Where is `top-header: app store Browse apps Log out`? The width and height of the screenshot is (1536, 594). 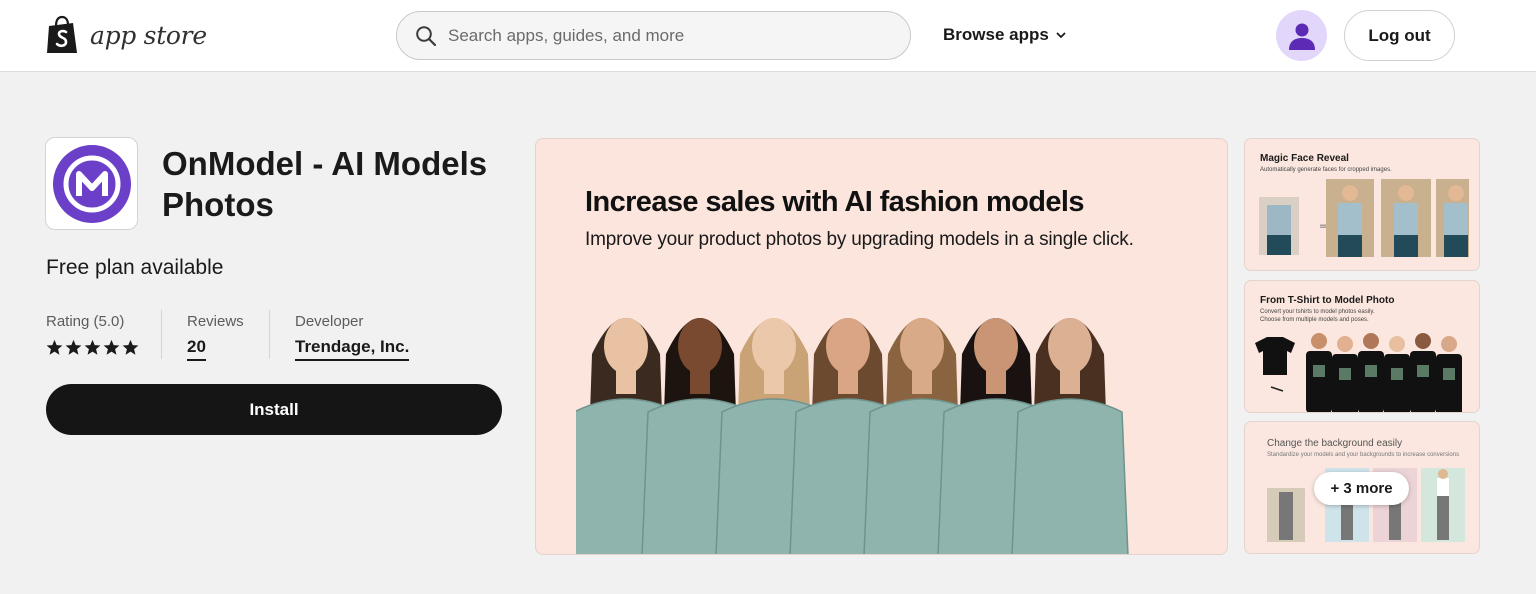 top-header: app store Browse apps Log out is located at coordinates (768, 36).